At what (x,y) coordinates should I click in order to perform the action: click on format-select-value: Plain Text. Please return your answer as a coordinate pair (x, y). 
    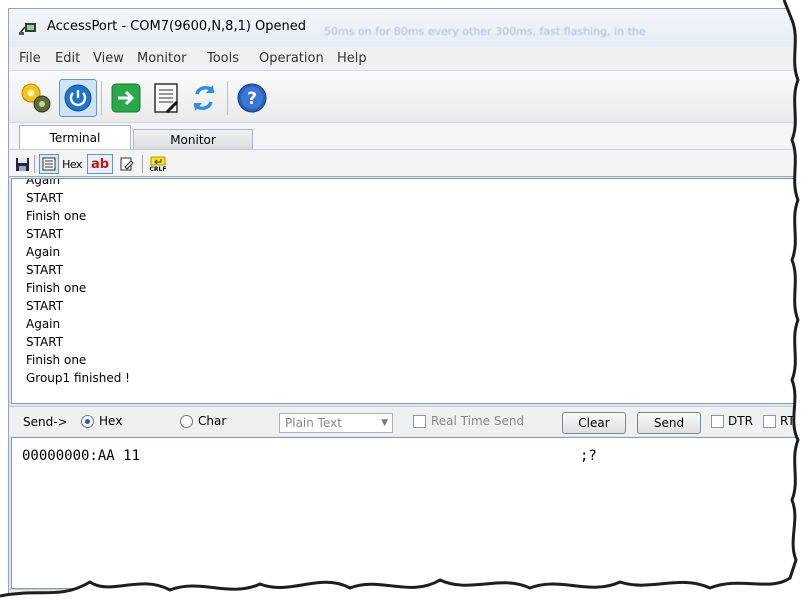
    Looking at the image, I should click on (313, 423).